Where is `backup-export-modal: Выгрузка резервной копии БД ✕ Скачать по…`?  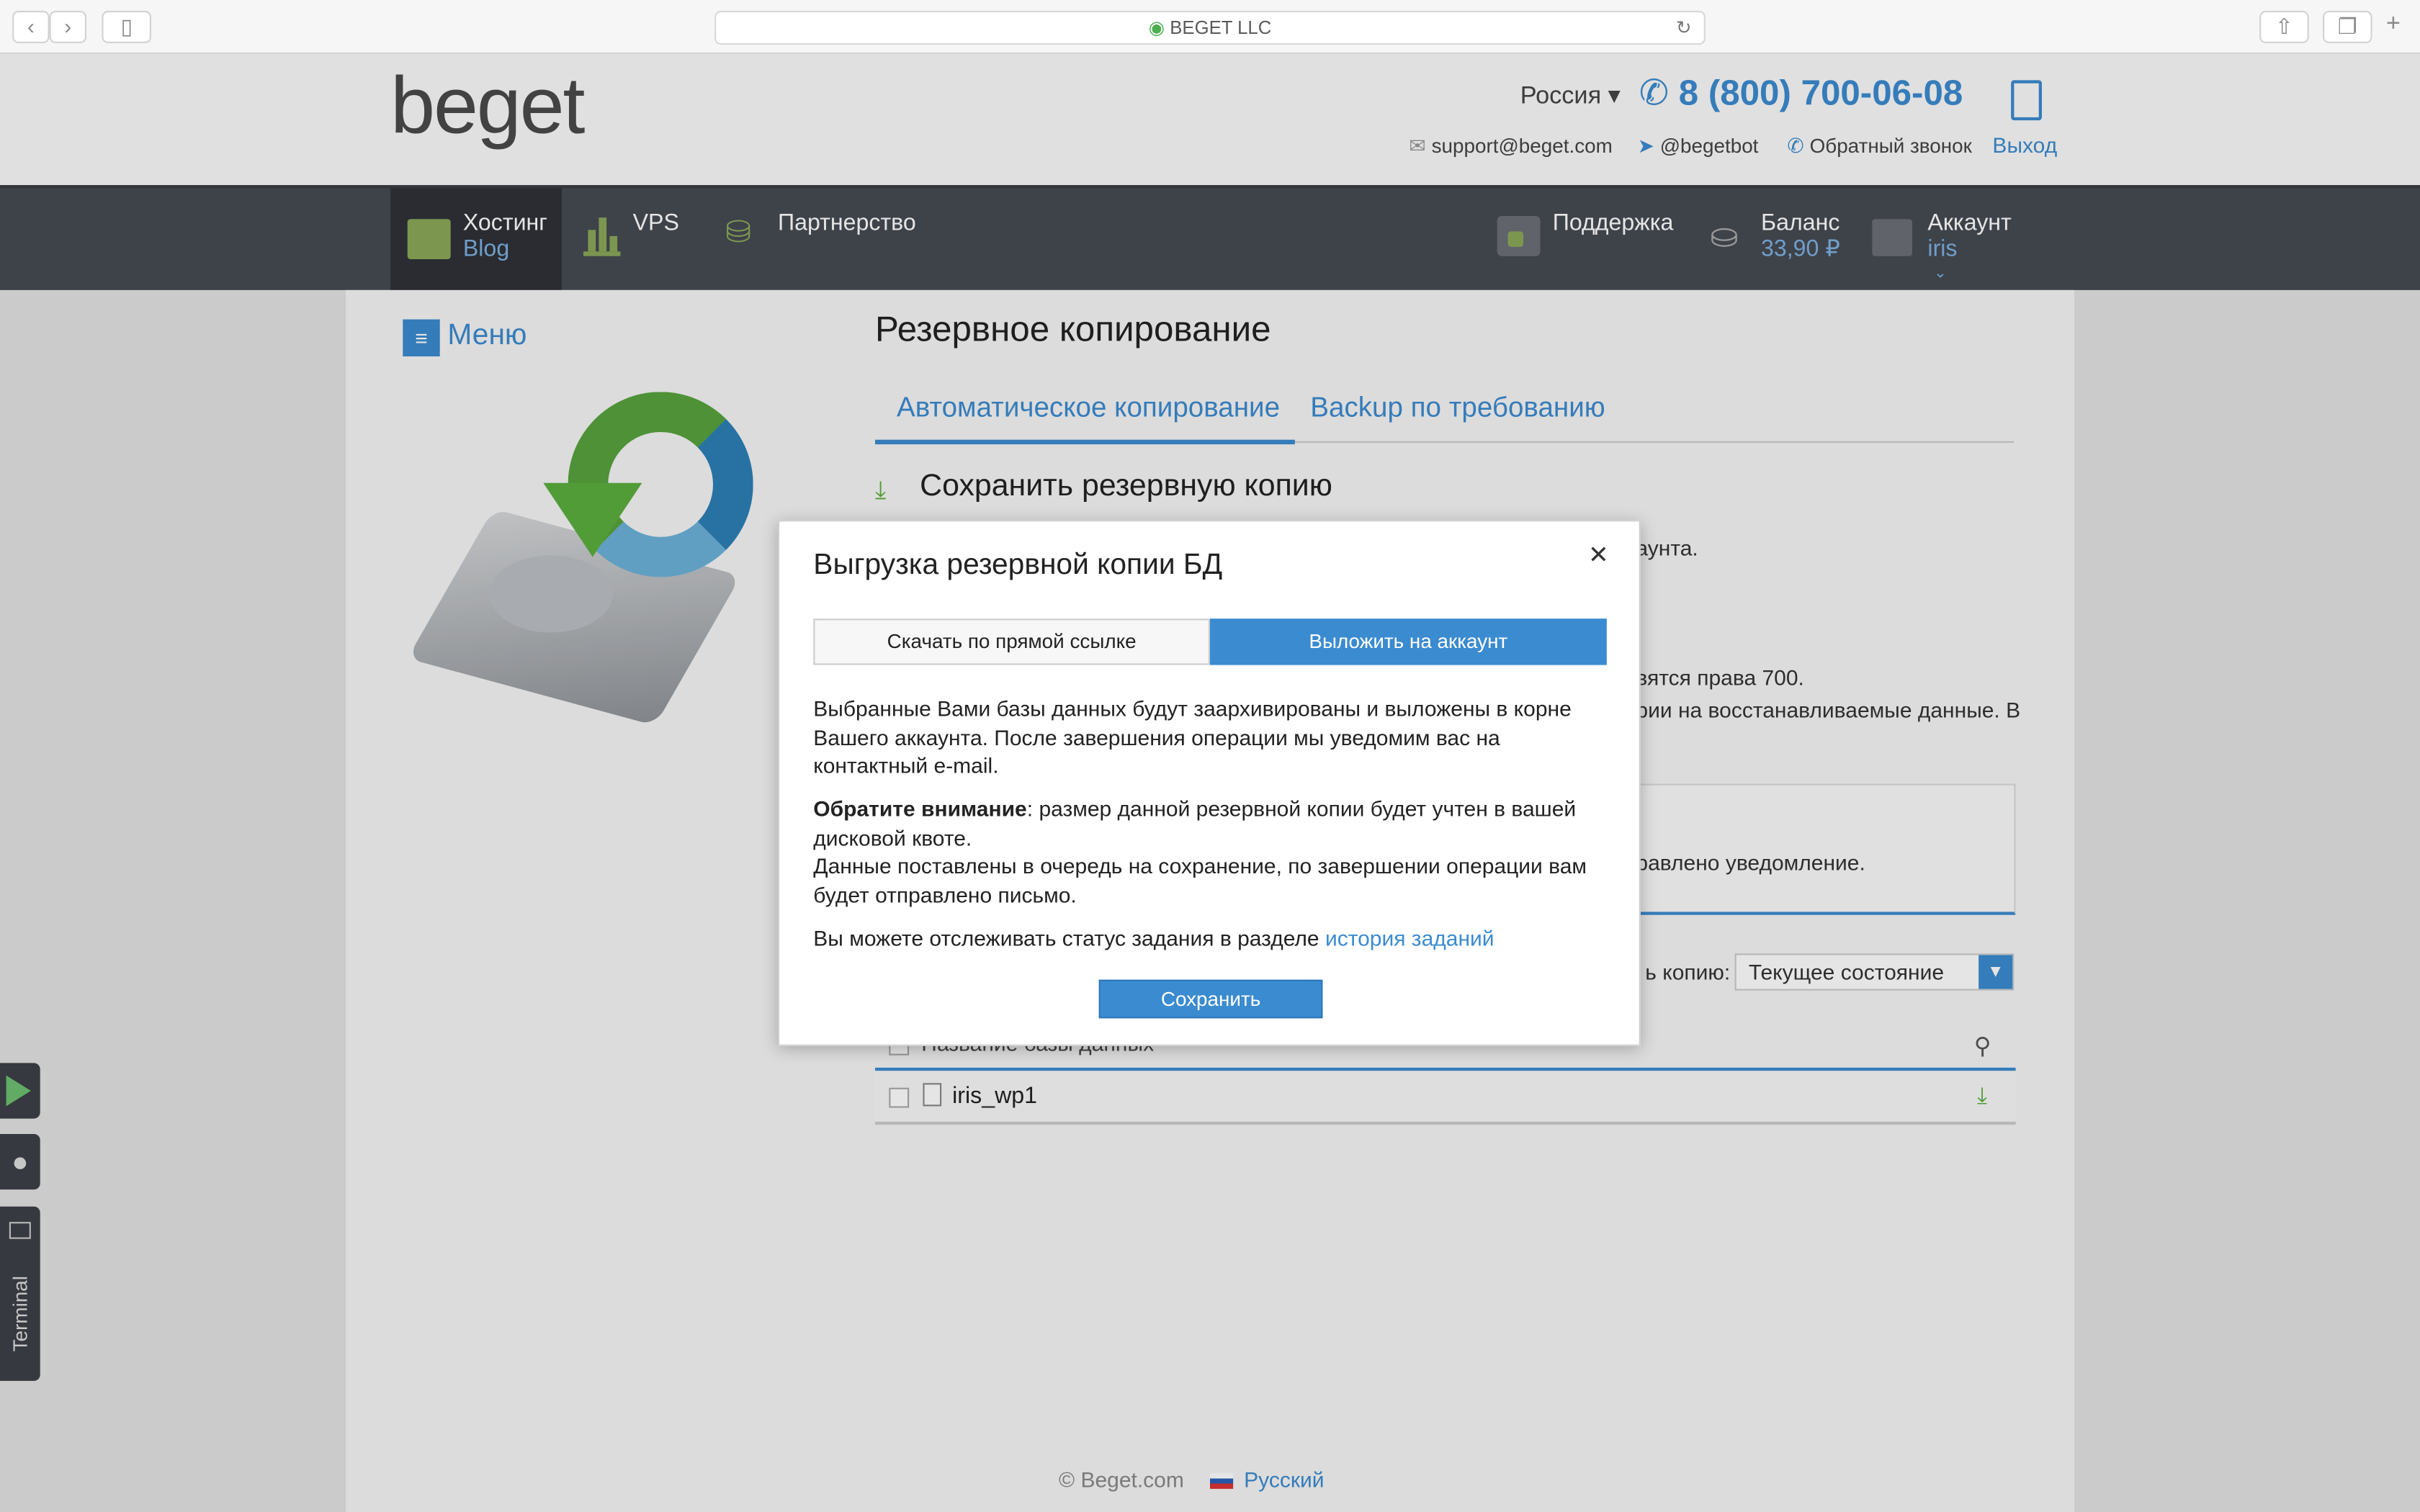
backup-export-modal: Выгрузка резервной копии БД ✕ Скачать по… is located at coordinates (1209, 783).